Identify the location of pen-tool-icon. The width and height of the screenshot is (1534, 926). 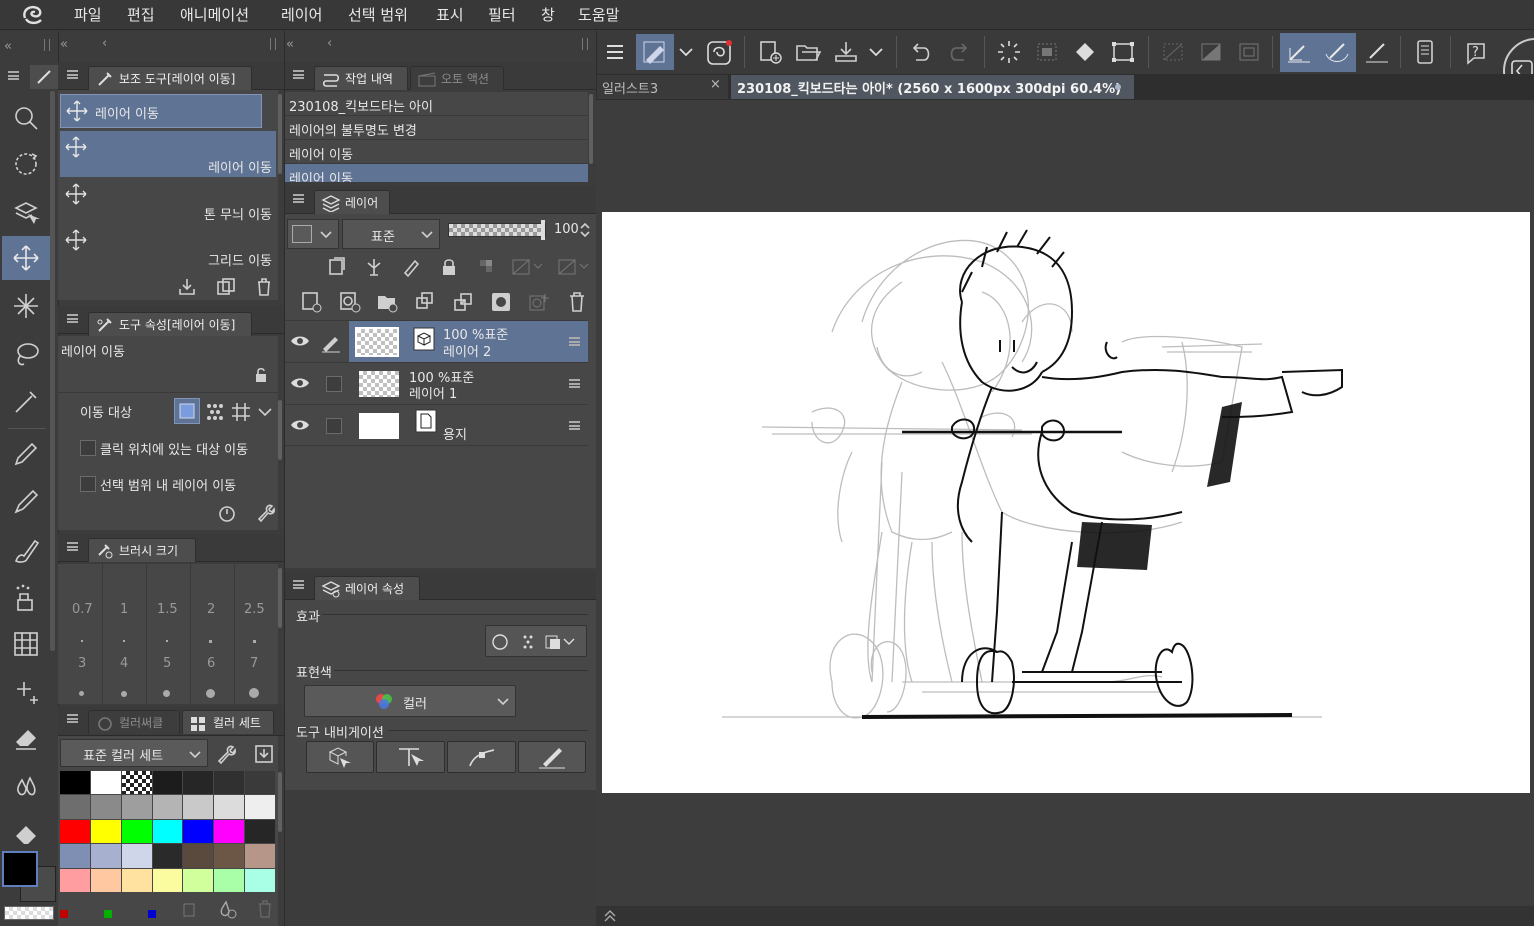
(26, 454).